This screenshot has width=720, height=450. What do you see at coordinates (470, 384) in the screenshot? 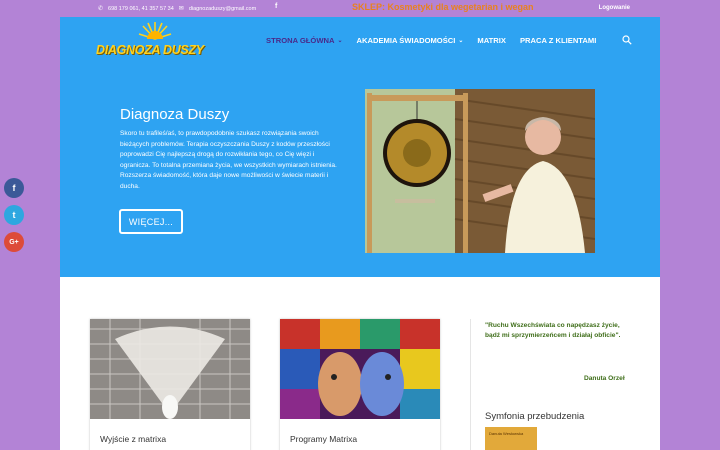
I see `sidebar-divider` at bounding box center [470, 384].